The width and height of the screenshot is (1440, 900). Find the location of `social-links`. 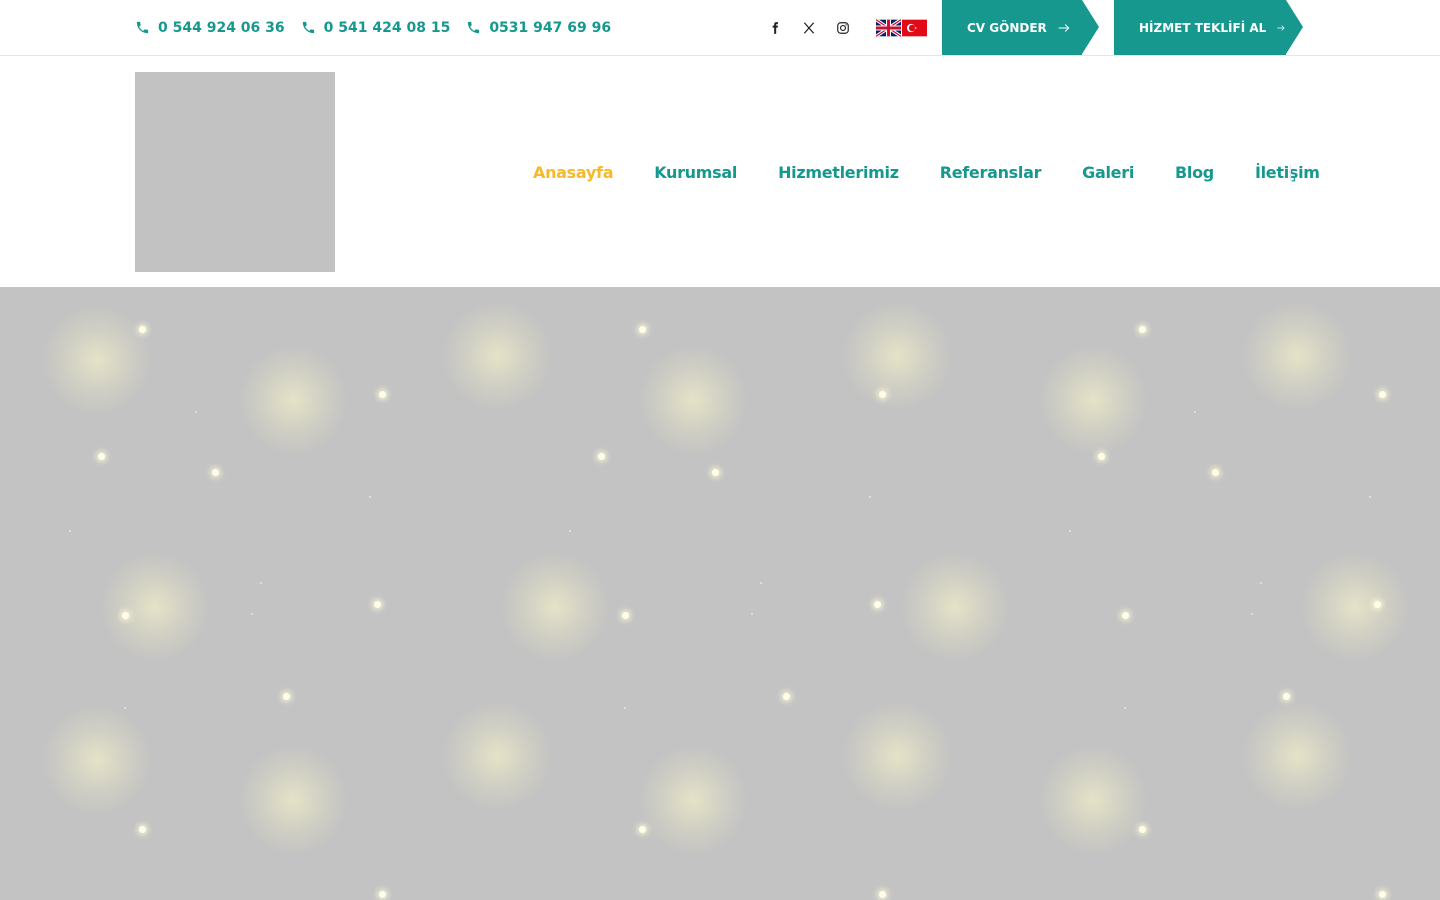

social-links is located at coordinates (809, 27).